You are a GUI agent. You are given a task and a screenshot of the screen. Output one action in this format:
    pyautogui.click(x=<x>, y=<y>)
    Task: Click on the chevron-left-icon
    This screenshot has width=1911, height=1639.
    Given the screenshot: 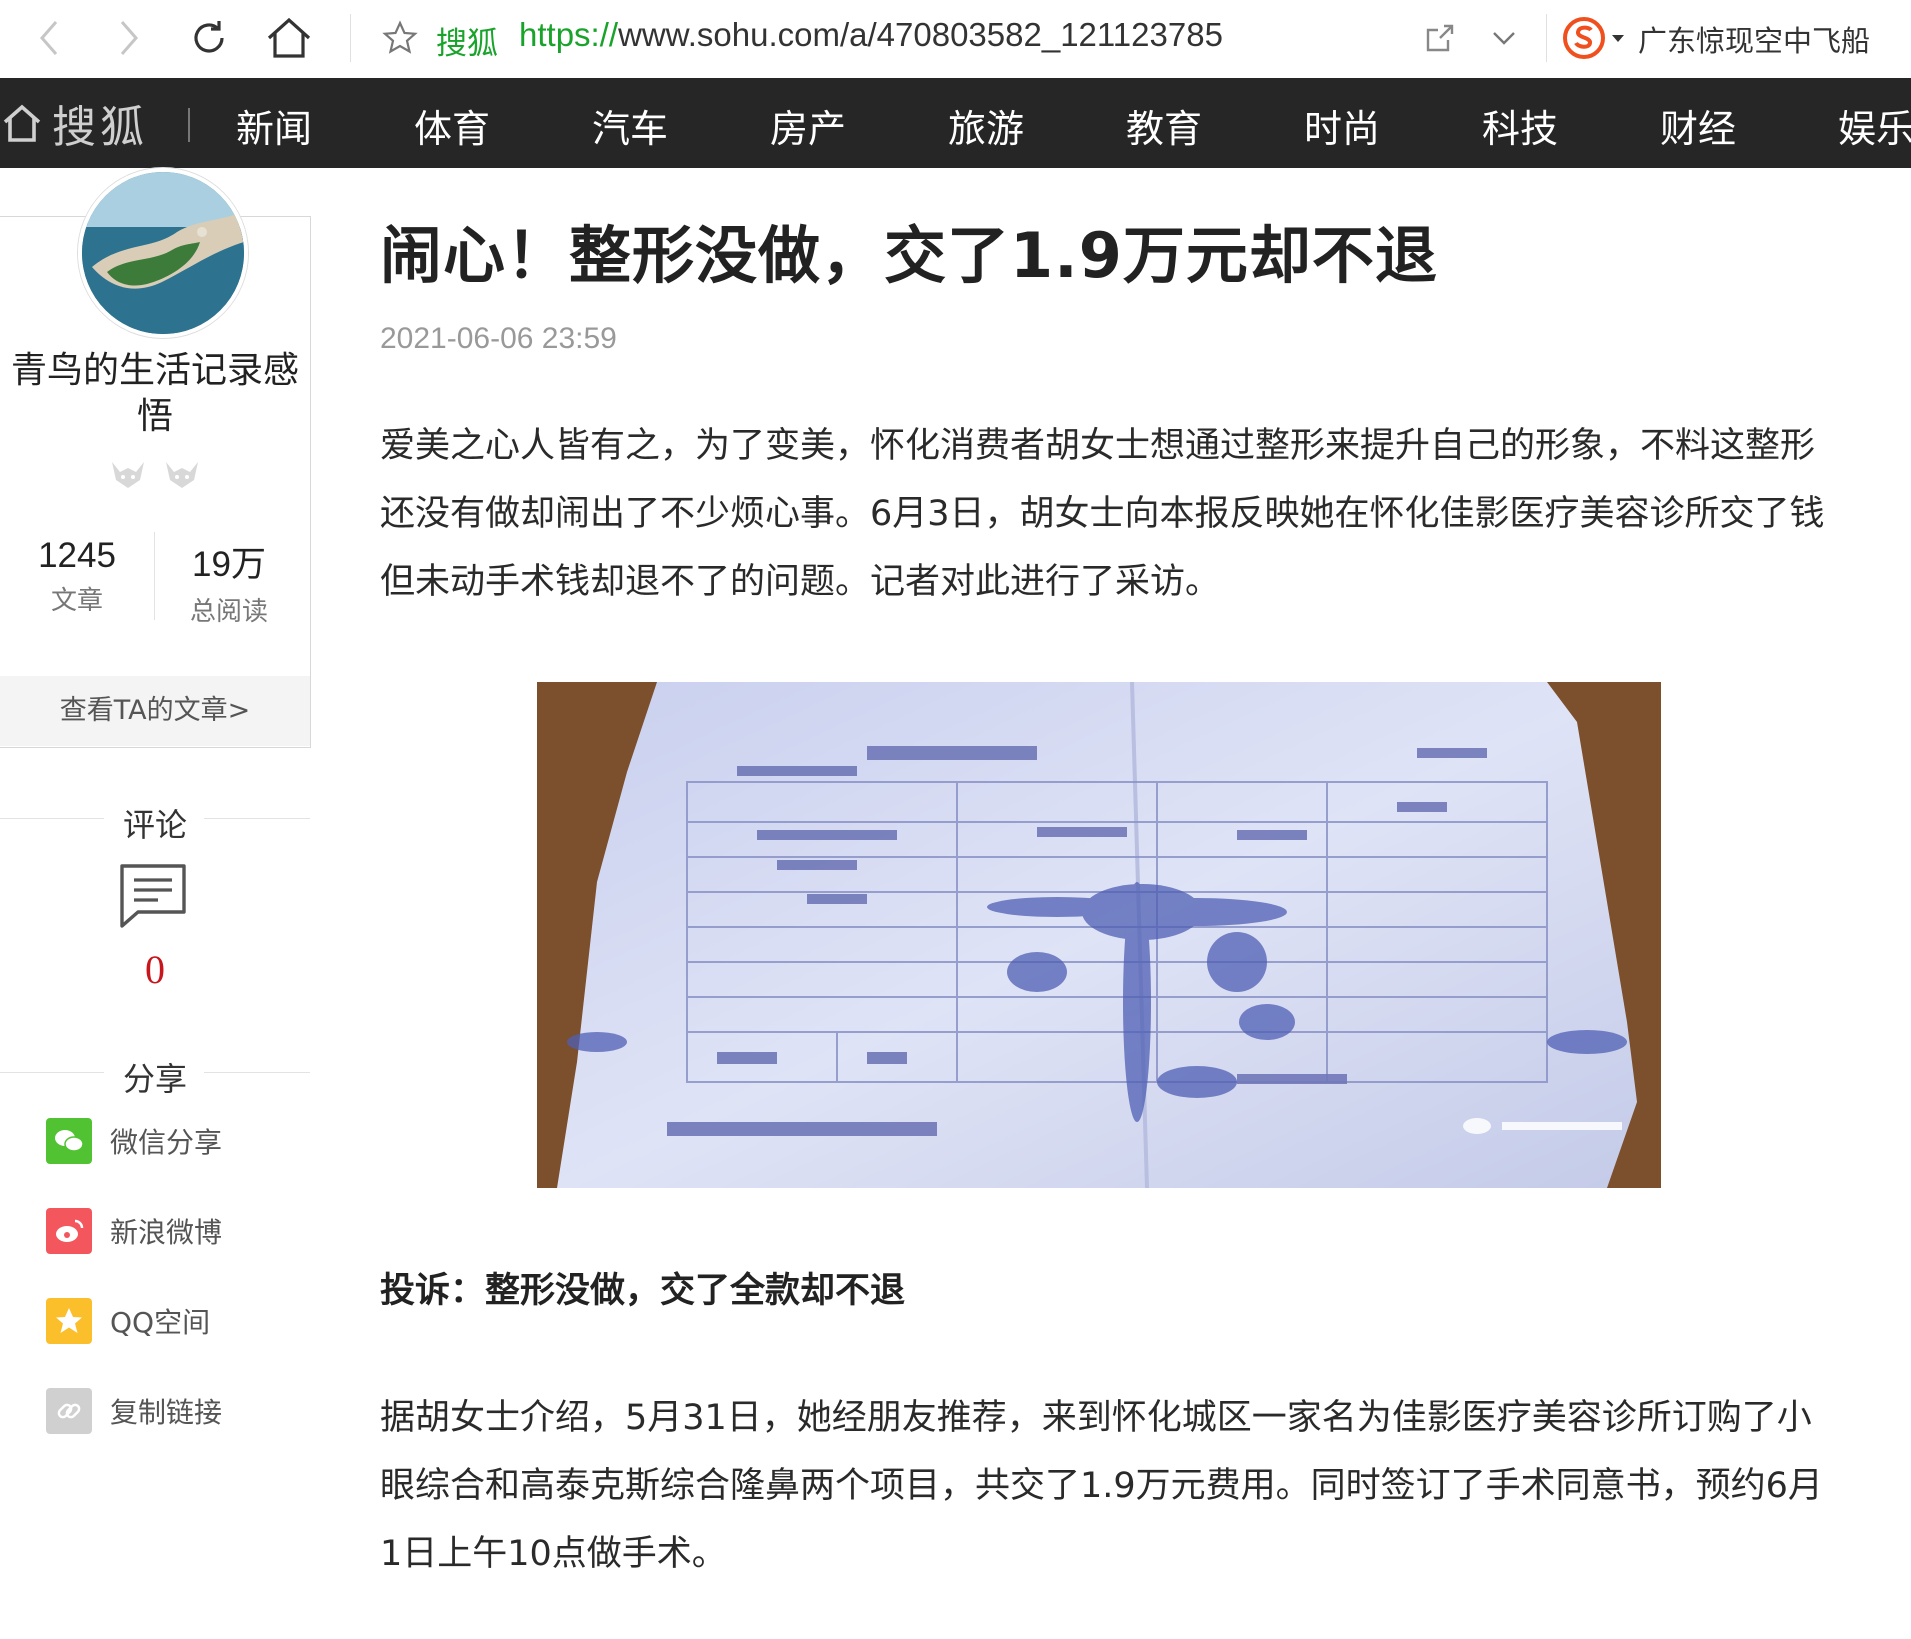 What is the action you would take?
    pyautogui.click(x=49, y=38)
    